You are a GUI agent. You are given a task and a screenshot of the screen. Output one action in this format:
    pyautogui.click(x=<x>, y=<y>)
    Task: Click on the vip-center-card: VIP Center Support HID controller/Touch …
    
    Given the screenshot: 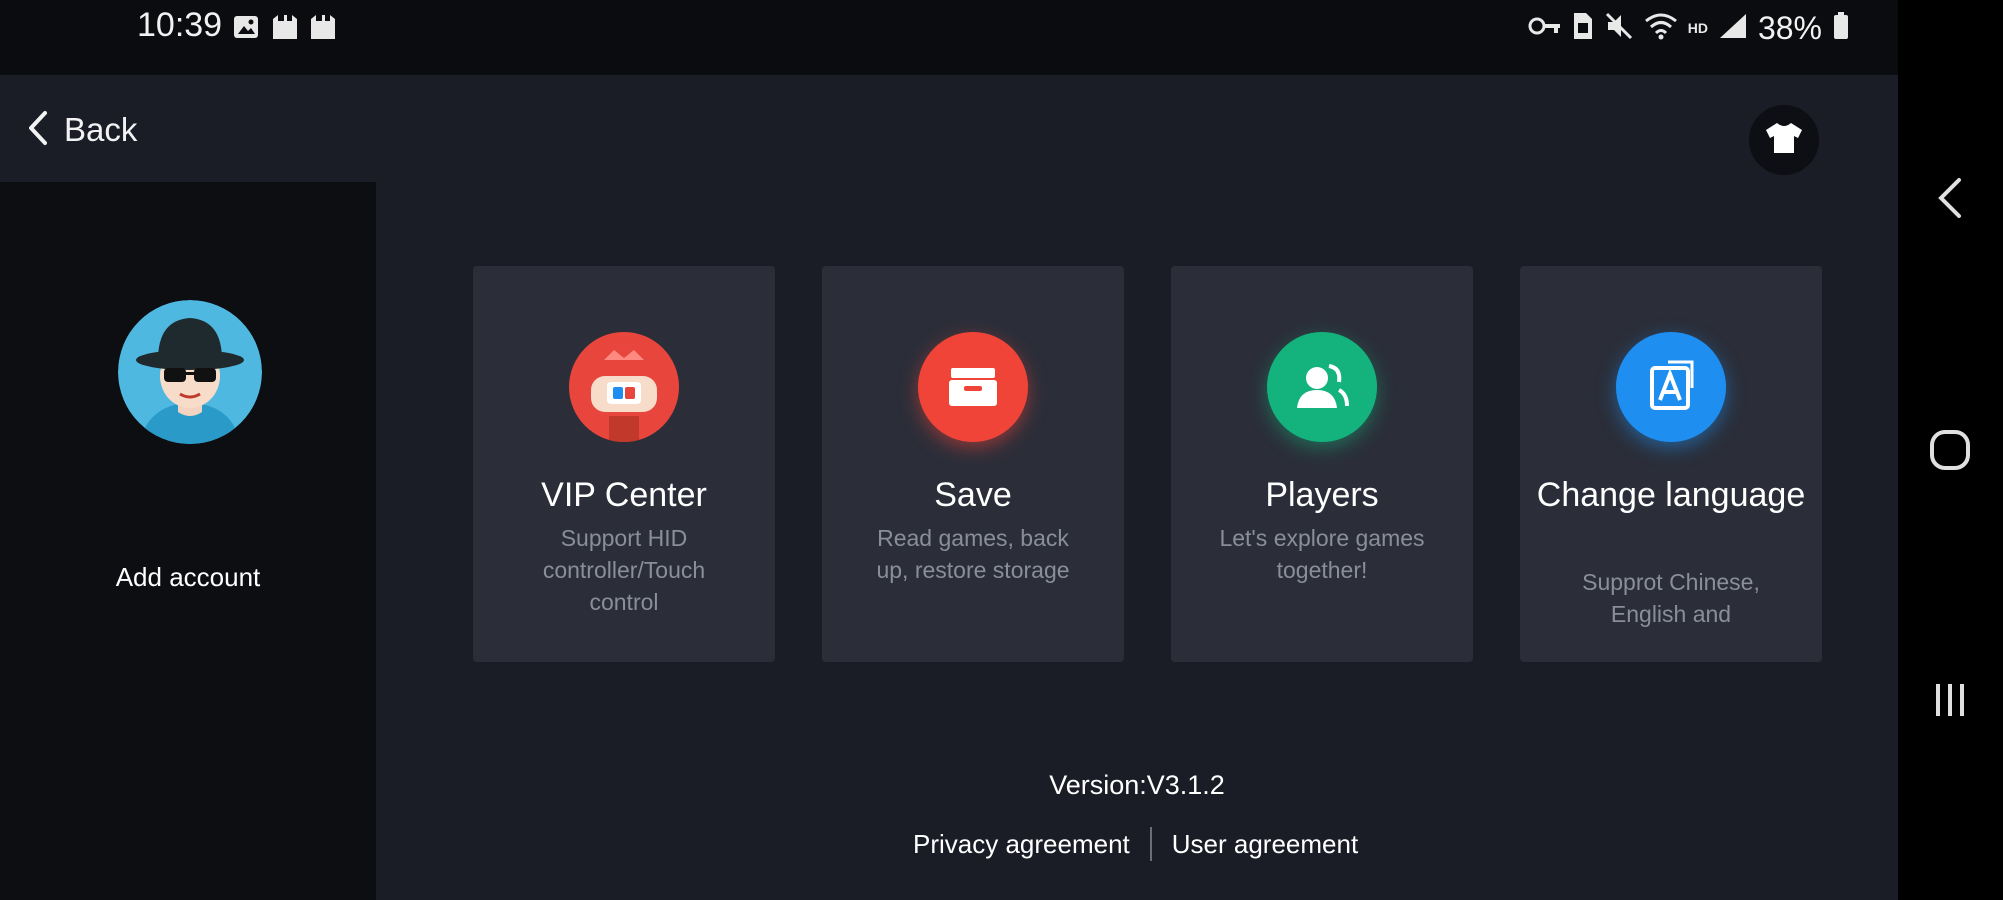 What is the action you would take?
    pyautogui.click(x=624, y=464)
    